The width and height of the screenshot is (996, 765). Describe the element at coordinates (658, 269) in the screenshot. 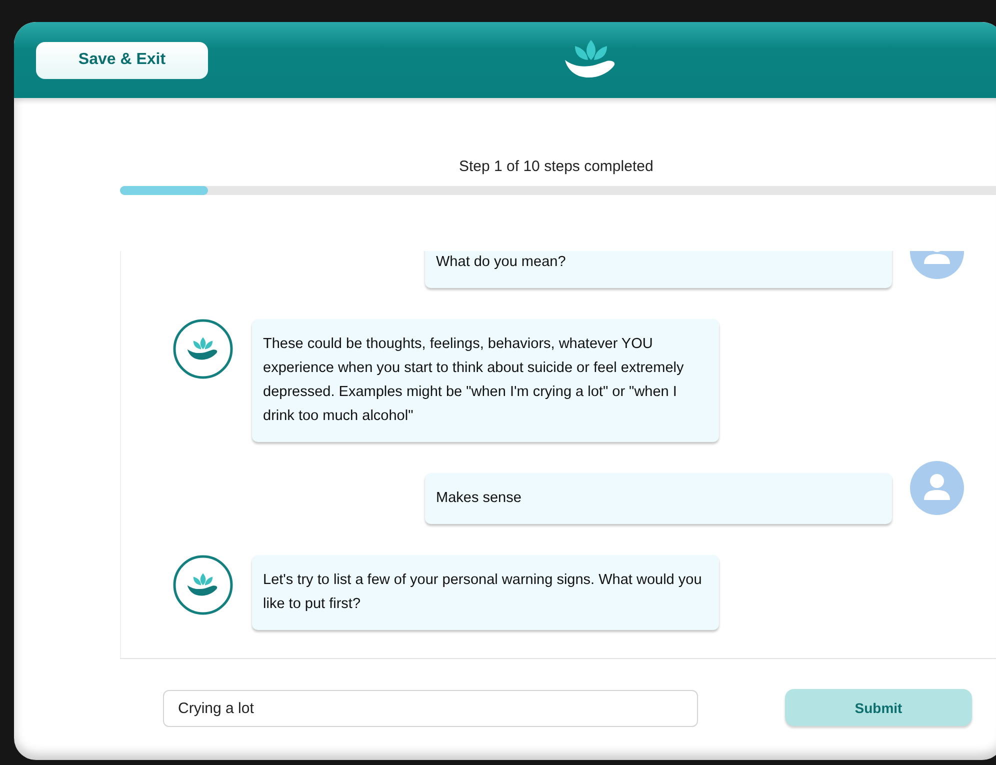

I see `user-message: What do you mean?` at that location.